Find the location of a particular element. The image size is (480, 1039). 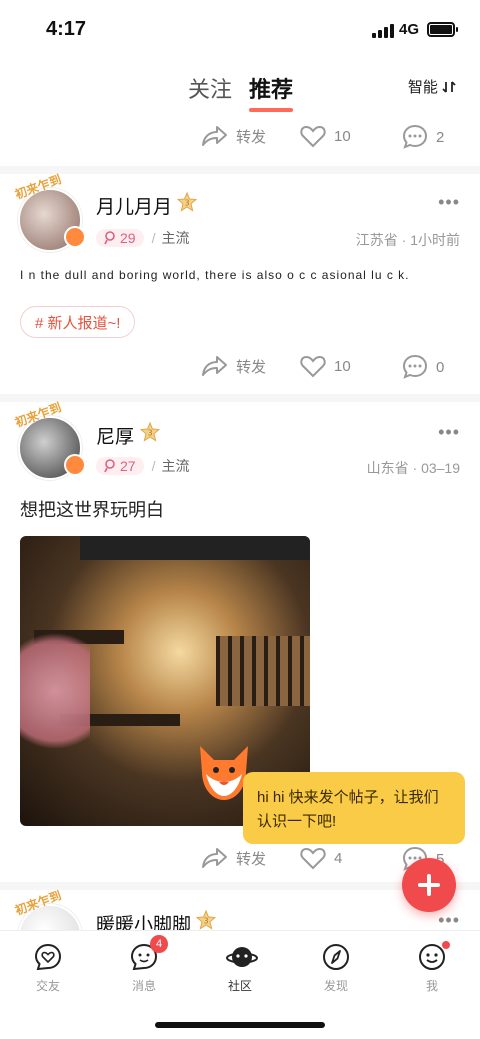

status-time: 4:17 is located at coordinates (66, 29).